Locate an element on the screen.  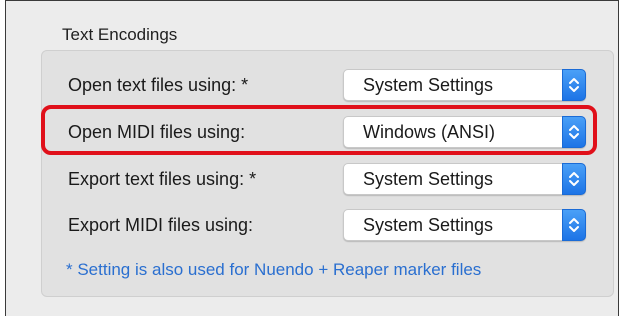
setting-row-export-midi: Export MIDI files using: System Settings is located at coordinates (327, 224).